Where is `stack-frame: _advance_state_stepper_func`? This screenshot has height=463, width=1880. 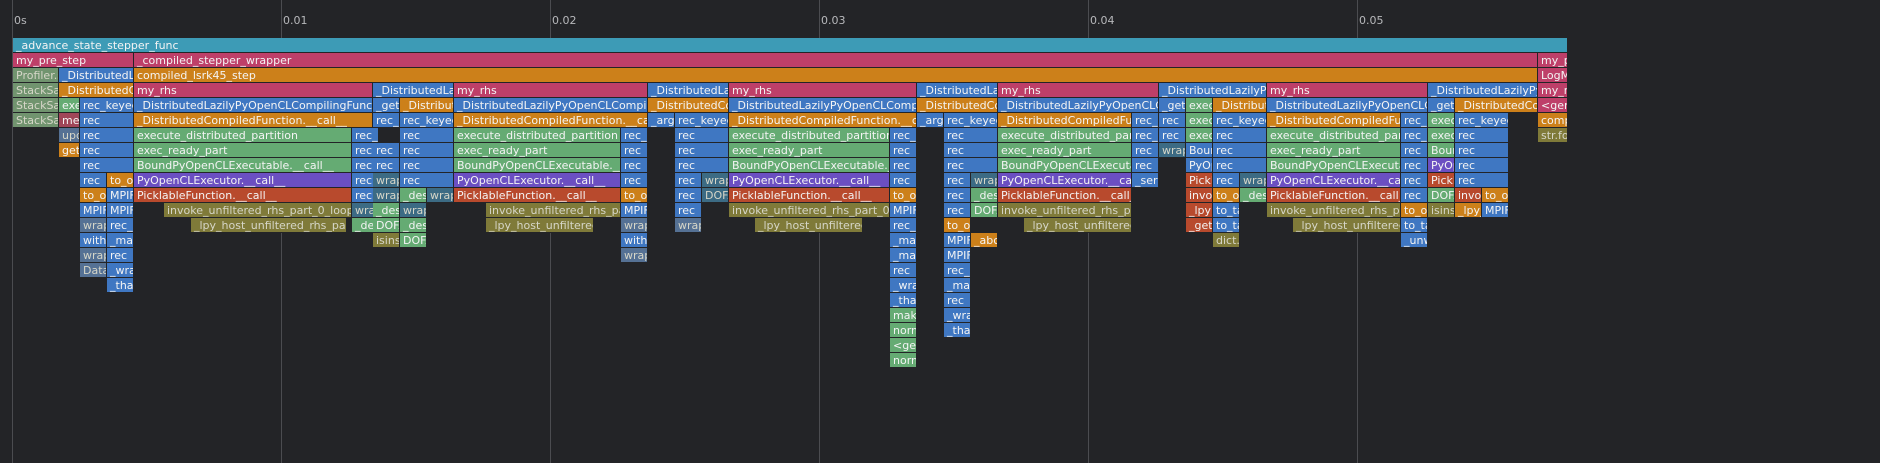 stack-frame: _advance_state_stepper_func is located at coordinates (790, 45).